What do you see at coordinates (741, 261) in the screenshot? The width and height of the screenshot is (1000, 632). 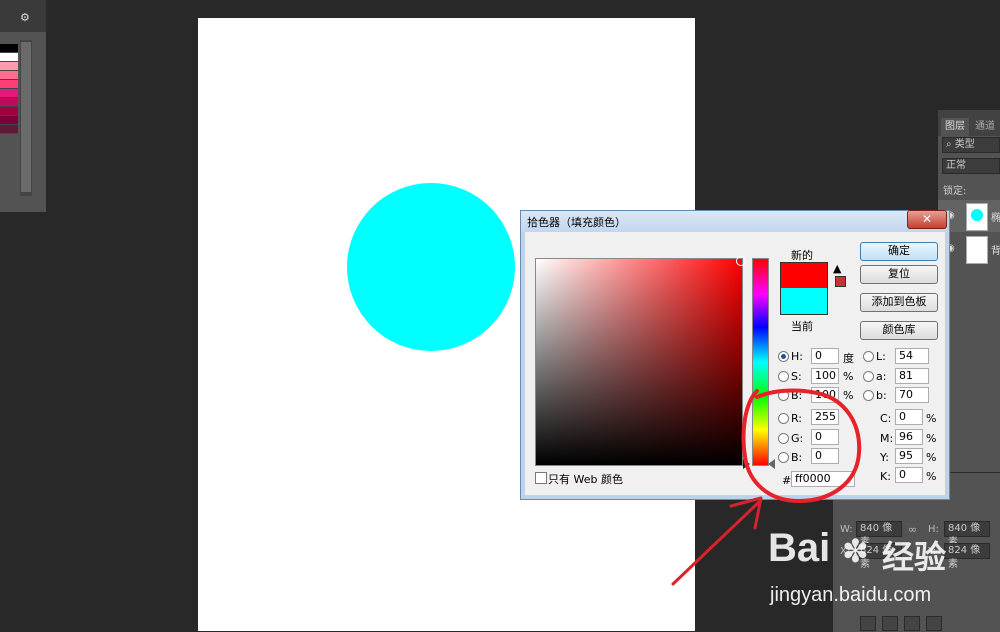 I see `color-field-marker` at bounding box center [741, 261].